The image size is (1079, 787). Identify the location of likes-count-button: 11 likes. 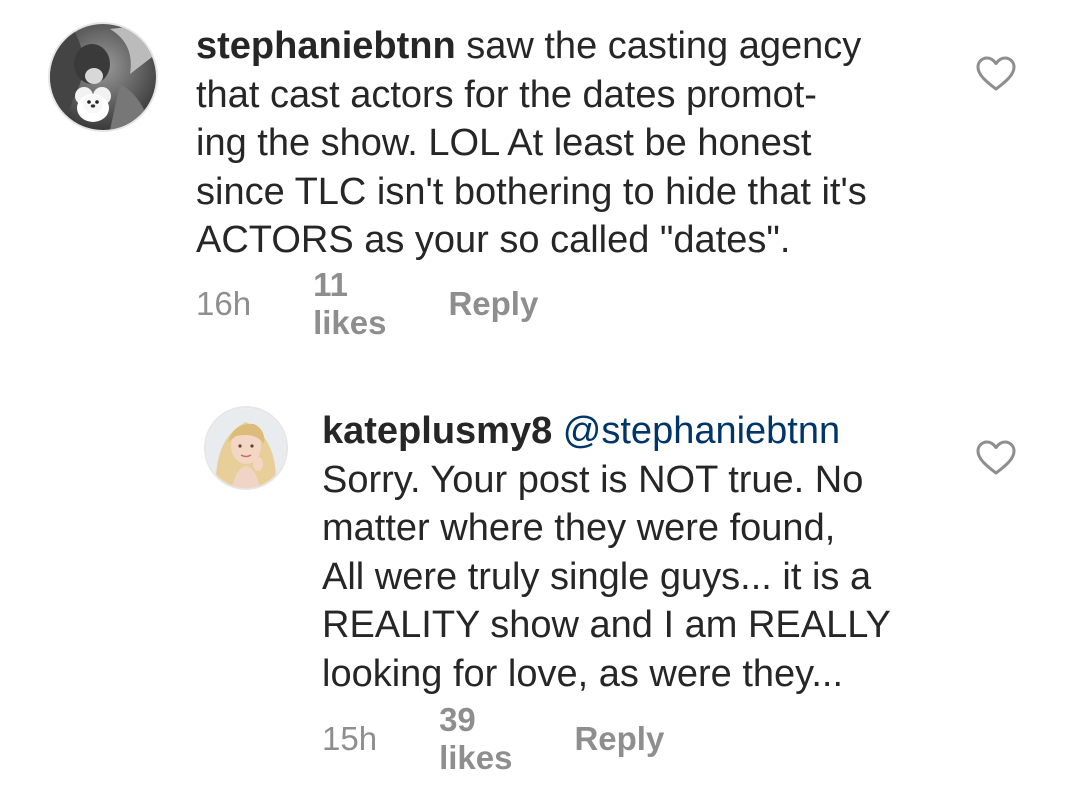
(349, 304).